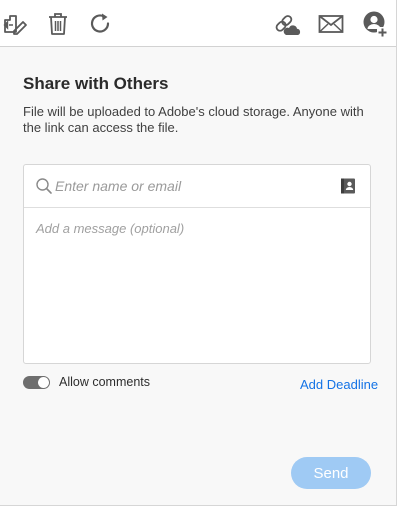 The width and height of the screenshot is (398, 508). What do you see at coordinates (190, 186) in the screenshot?
I see `recipient-input` at bounding box center [190, 186].